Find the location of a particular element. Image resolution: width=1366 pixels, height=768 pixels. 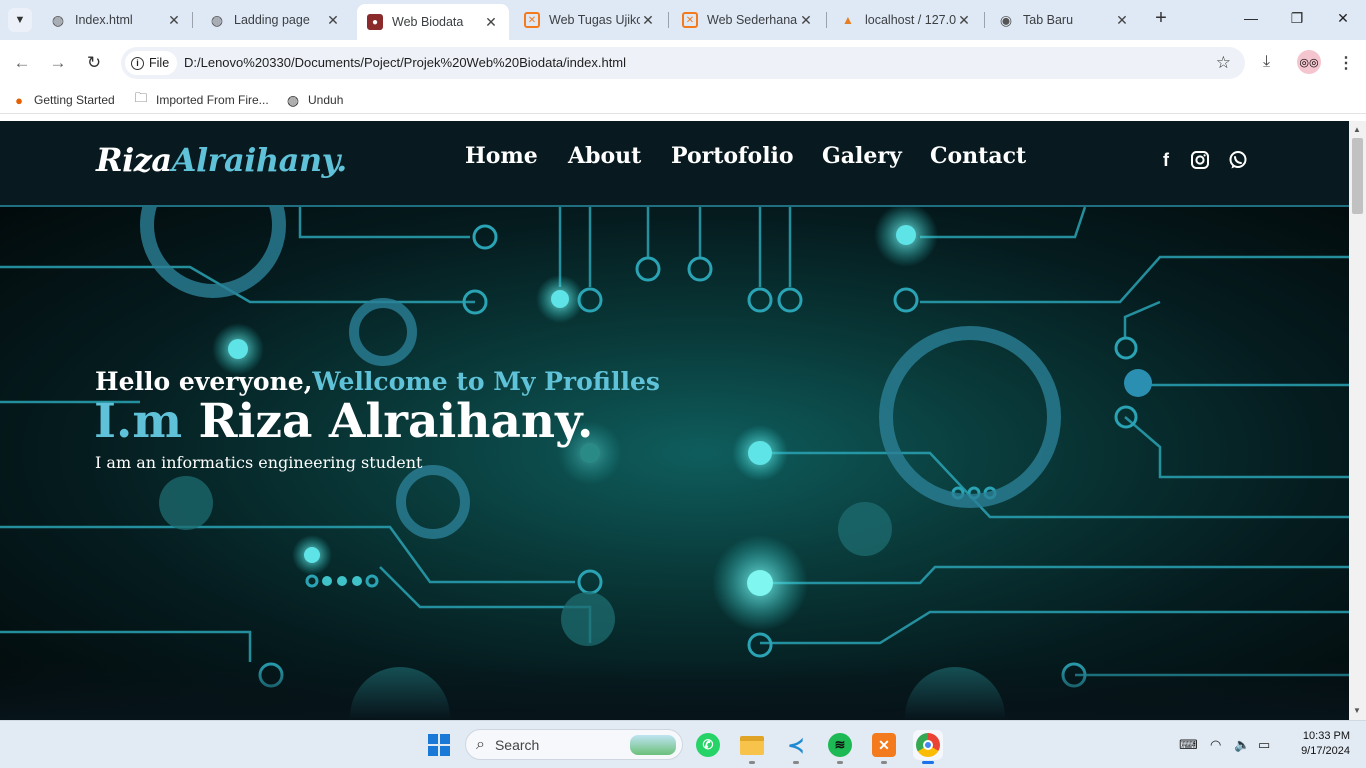

tab-title: Web Sederhana is located at coordinates (752, 20).